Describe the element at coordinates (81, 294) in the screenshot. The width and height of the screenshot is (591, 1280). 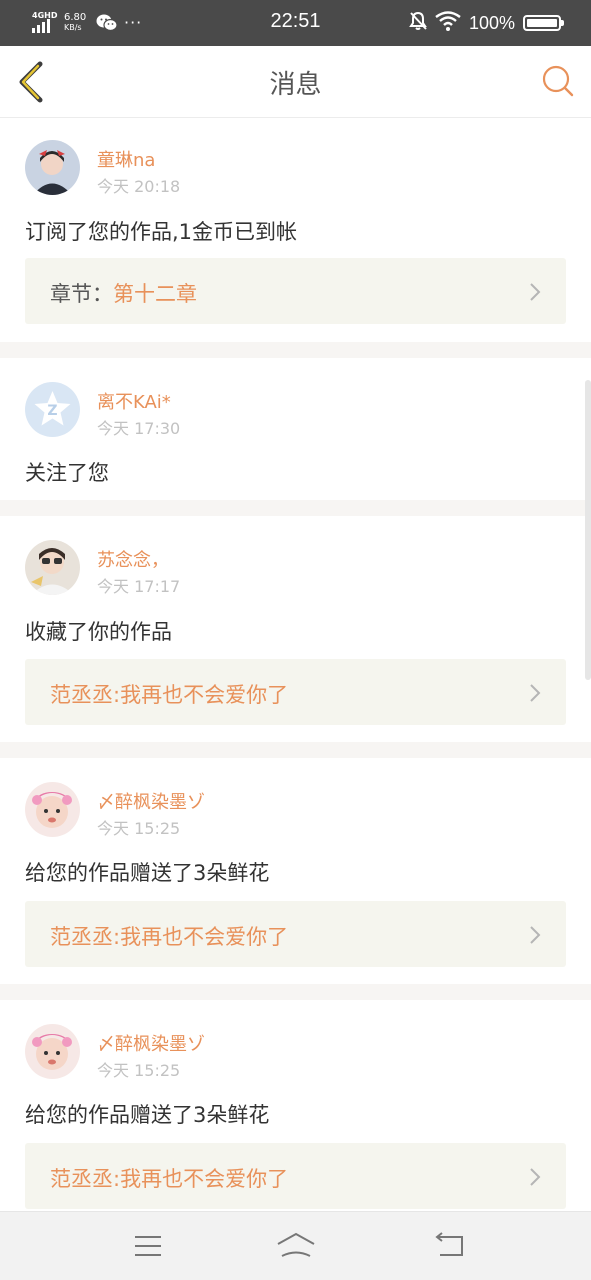
I see `ref-label: 章节：` at that location.